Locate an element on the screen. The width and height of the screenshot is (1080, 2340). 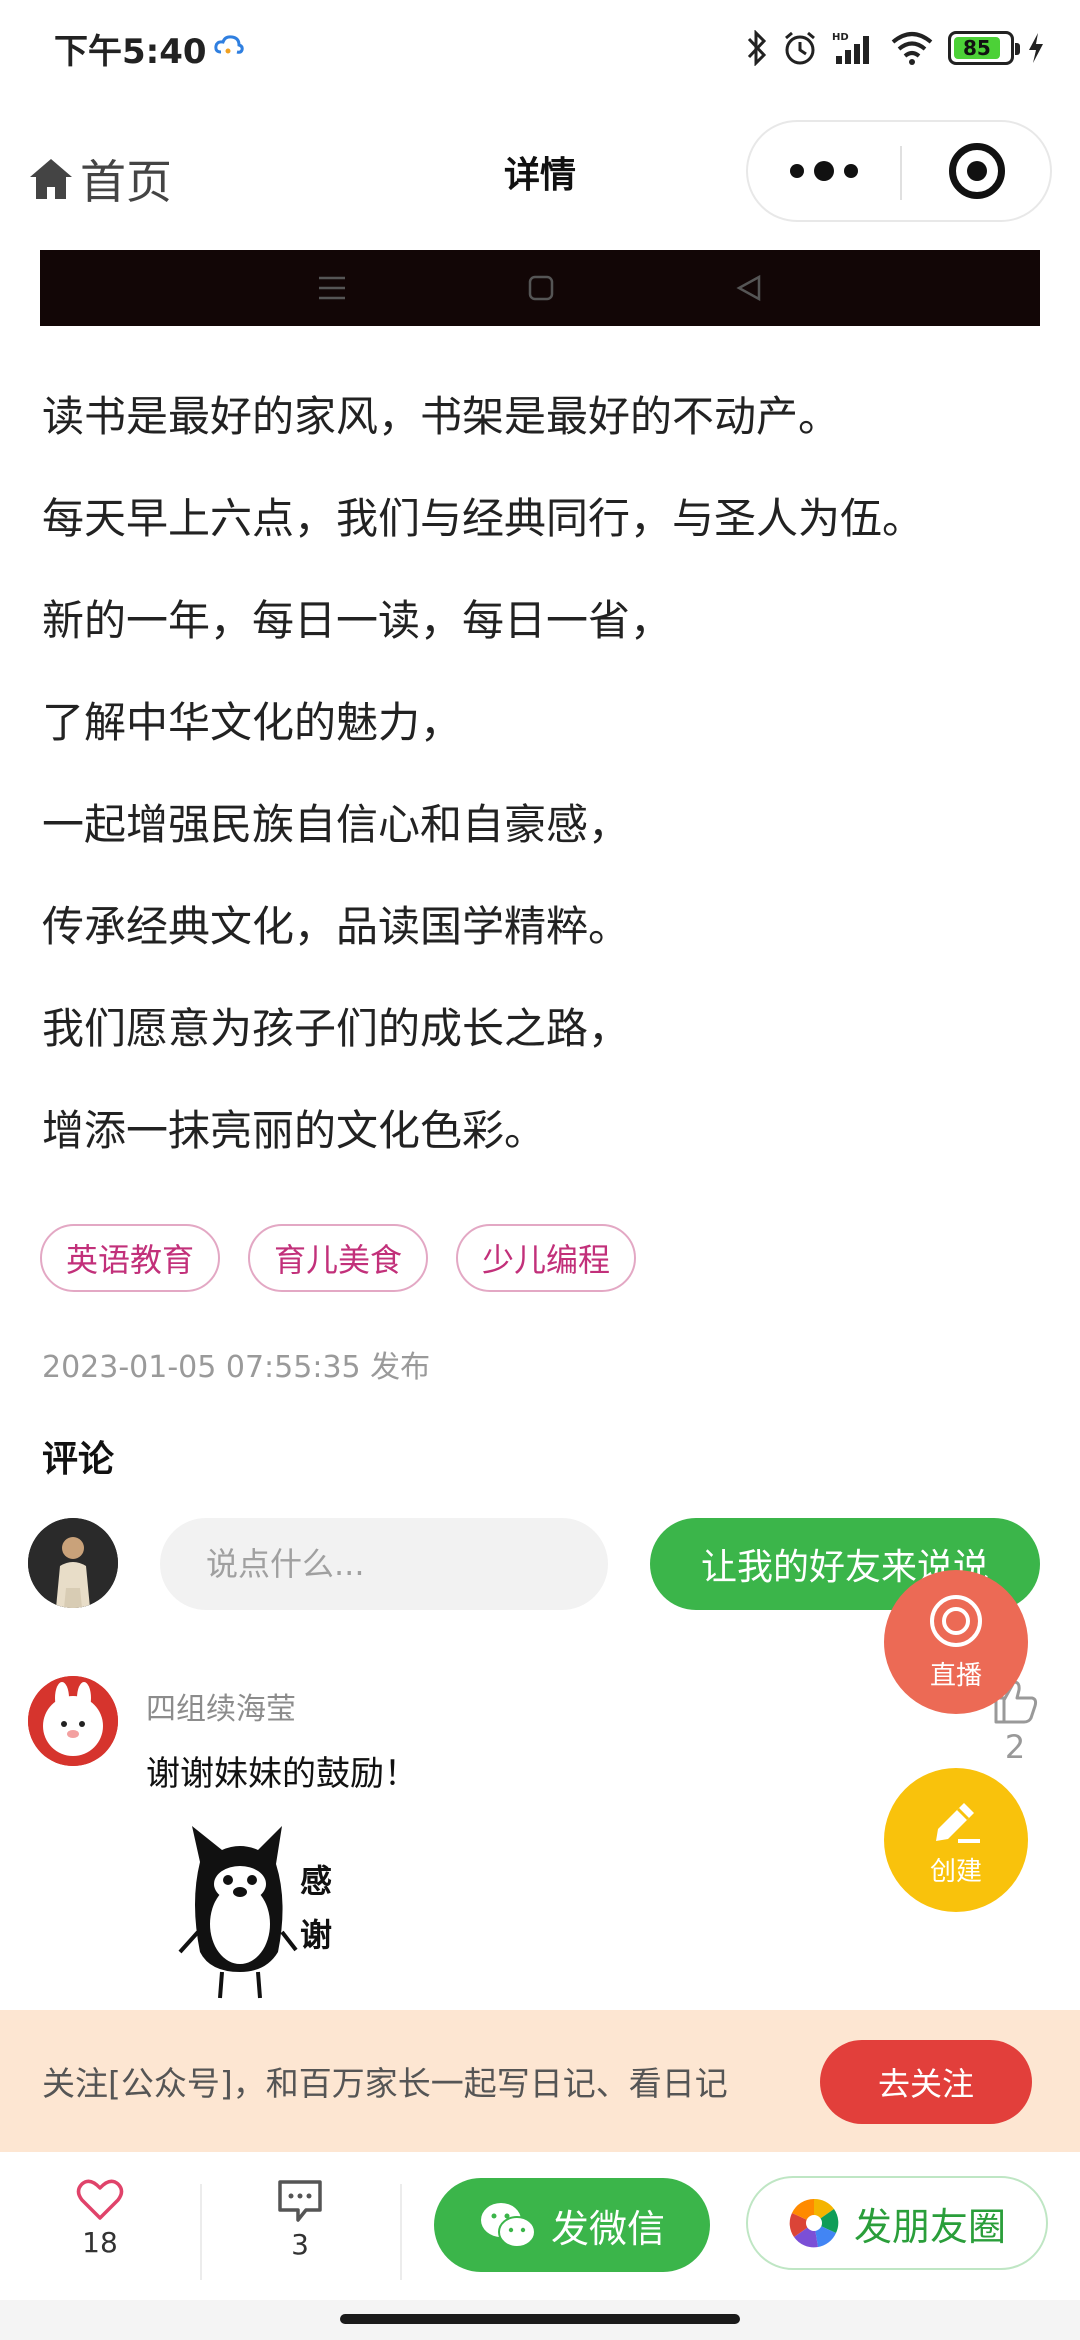
tag-english-education: 英语教育 is located at coordinates (130, 1258).